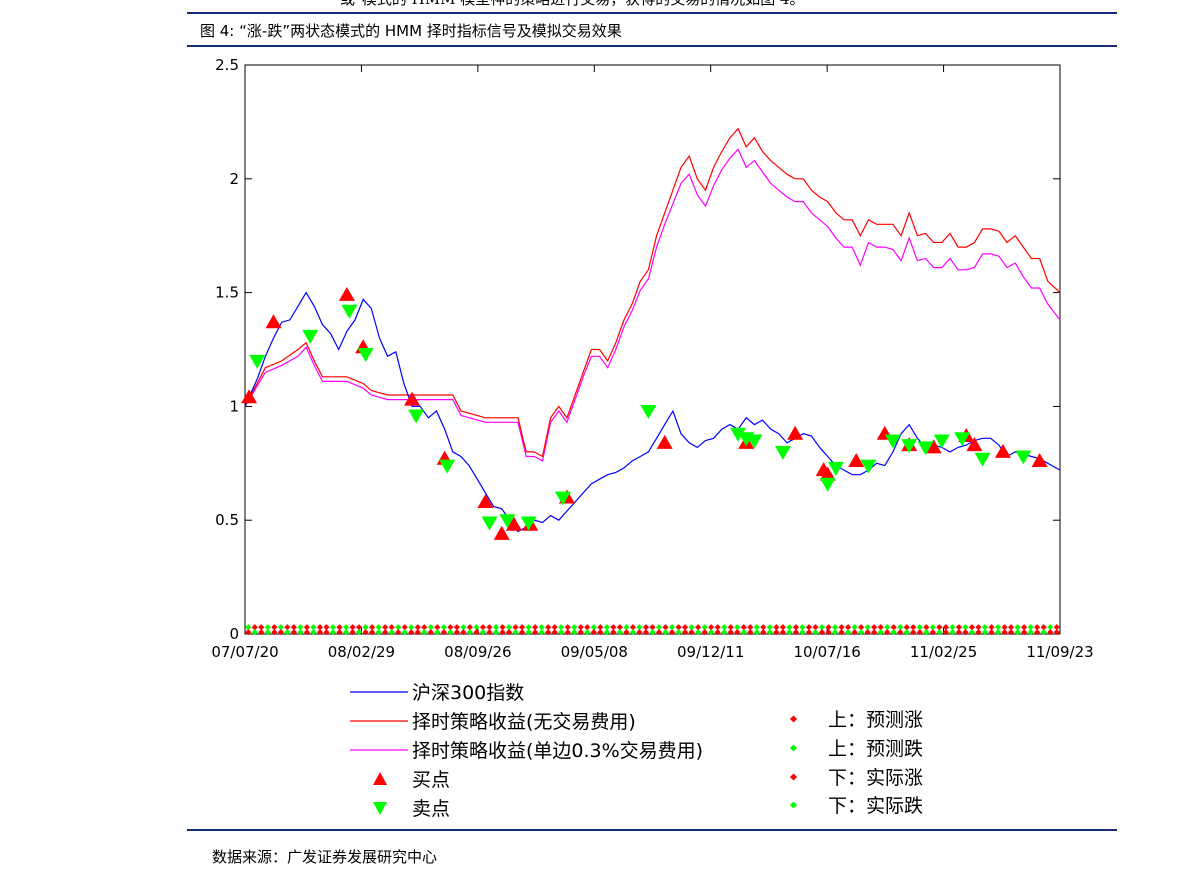 The image size is (1191, 889). Describe the element at coordinates (227, 293) in the screenshot. I see `y-tick-label: 1.5` at that location.